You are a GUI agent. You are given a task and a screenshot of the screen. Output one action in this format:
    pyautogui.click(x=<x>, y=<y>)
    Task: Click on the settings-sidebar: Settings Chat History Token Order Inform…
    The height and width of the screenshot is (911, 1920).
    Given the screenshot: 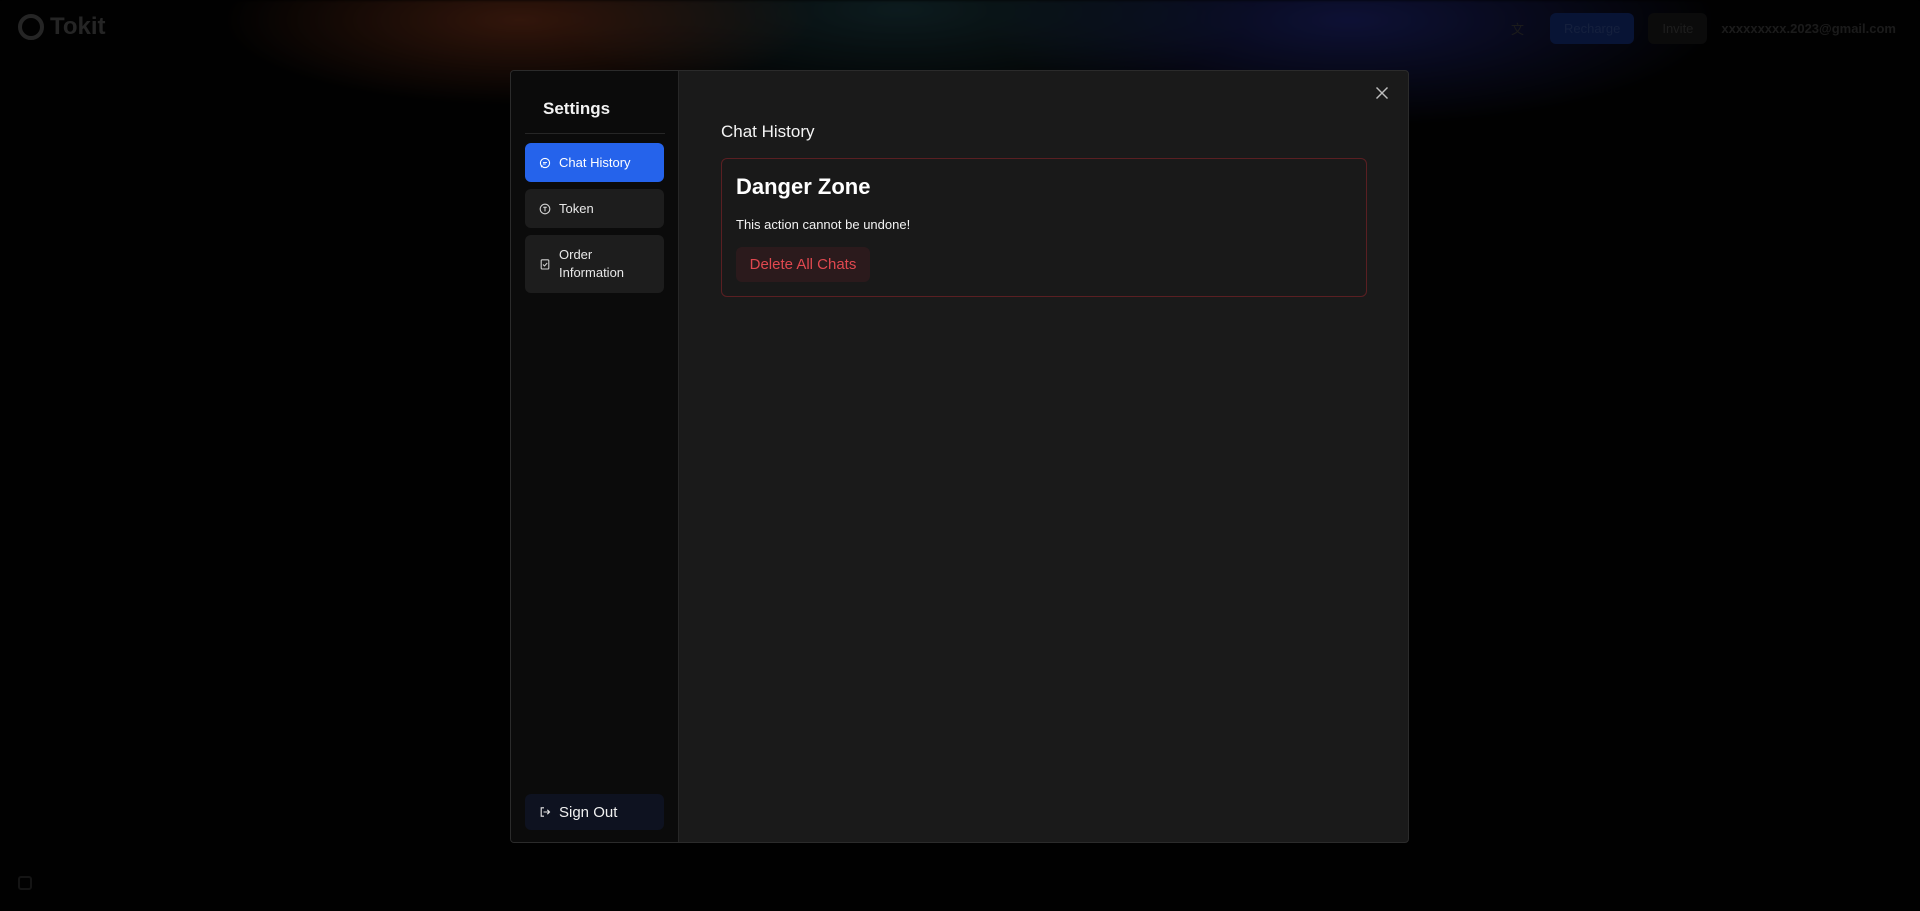 What is the action you would take?
    pyautogui.click(x=595, y=456)
    